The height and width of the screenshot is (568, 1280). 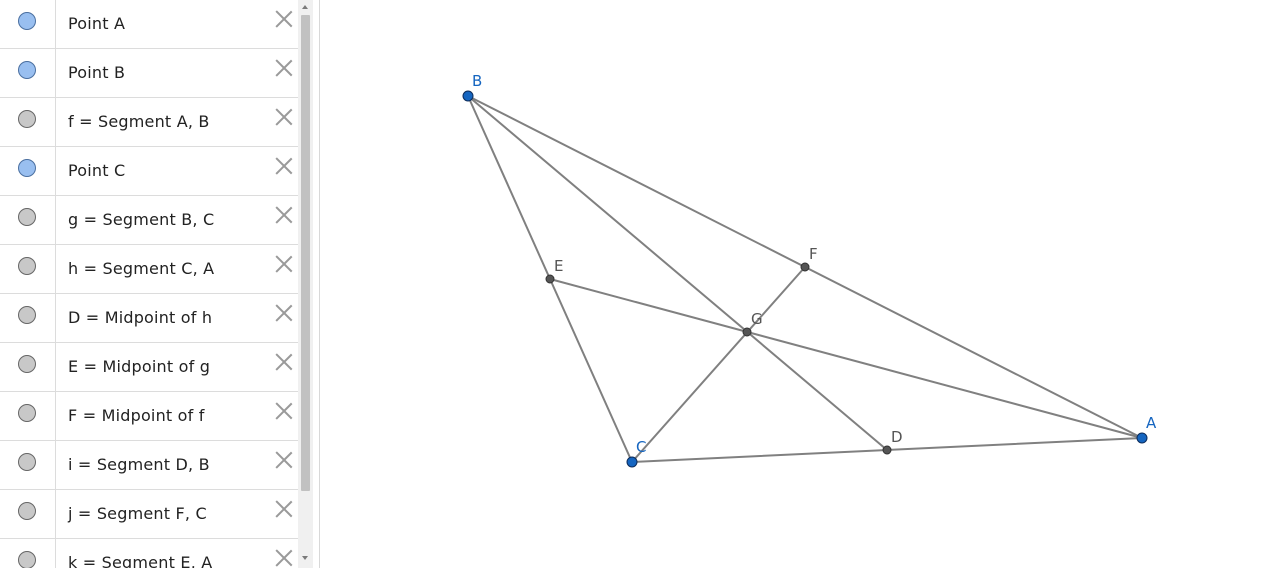 What do you see at coordinates (139, 121) in the screenshot?
I see `algebra-row-label: f = Segment A, B` at bounding box center [139, 121].